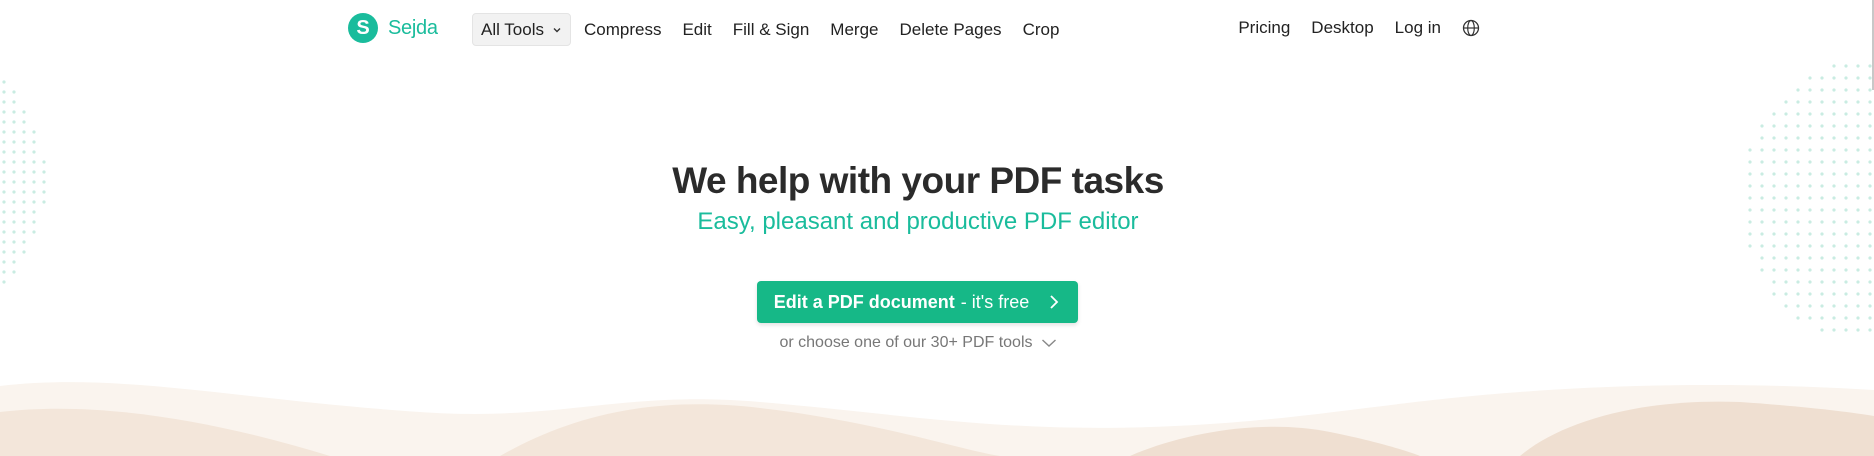  What do you see at coordinates (512, 29) in the screenshot?
I see `all-tools-label: All Tools` at bounding box center [512, 29].